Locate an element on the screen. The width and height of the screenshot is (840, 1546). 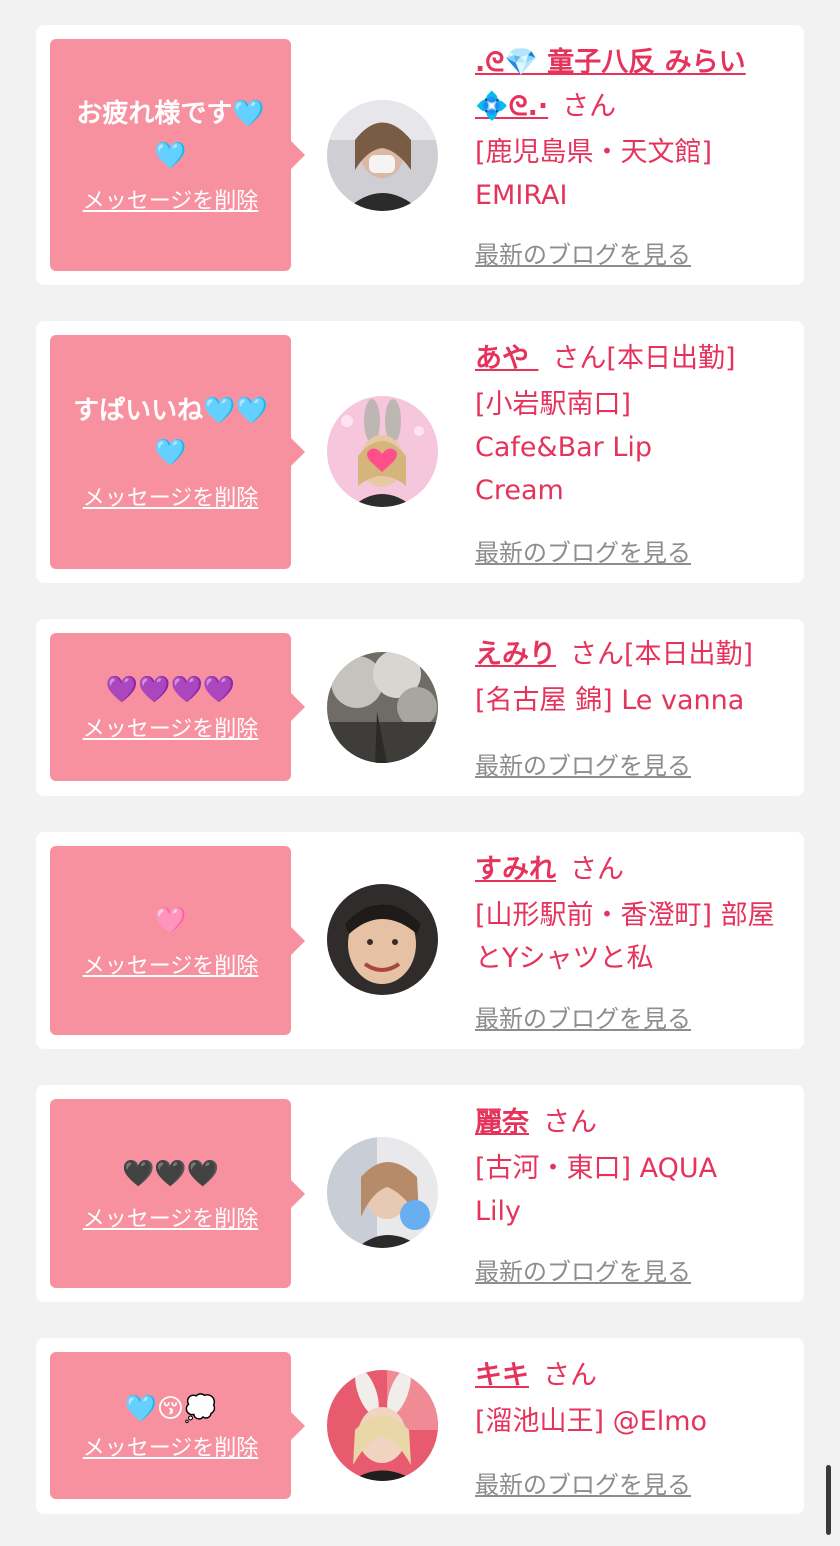
profile-info: キキ さん [溜池山王] @Elmo is located at coordinates (635, 1398).